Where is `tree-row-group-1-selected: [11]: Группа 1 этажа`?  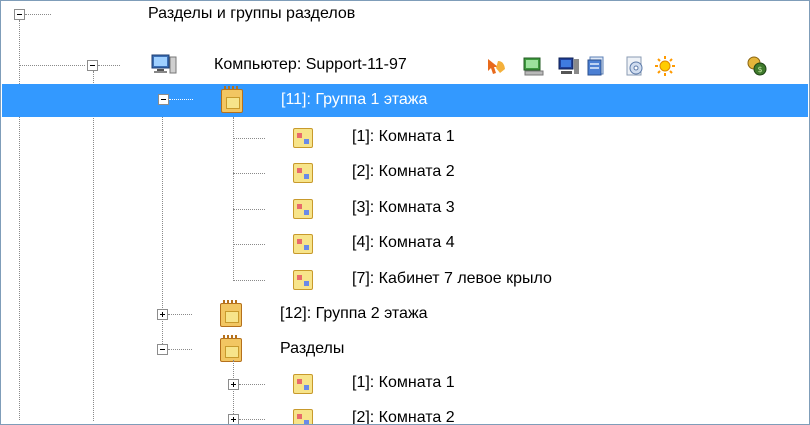
tree-row-group-1-selected: [11]: Группа 1 этажа is located at coordinates (405, 100).